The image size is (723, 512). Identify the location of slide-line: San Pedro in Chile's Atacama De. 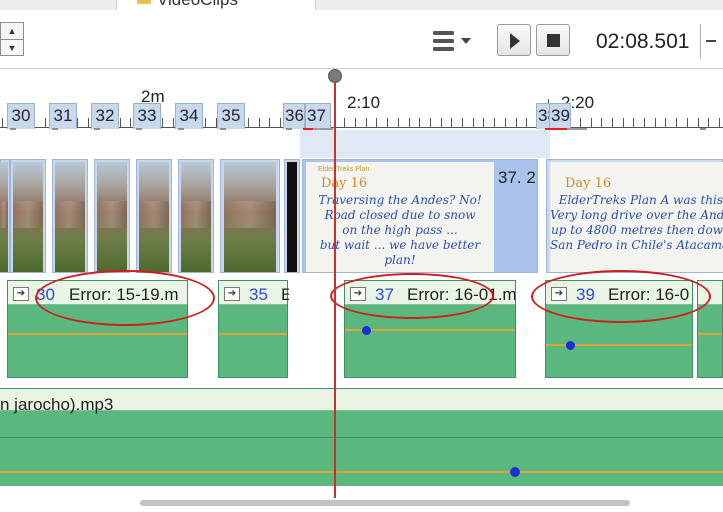
(636, 245).